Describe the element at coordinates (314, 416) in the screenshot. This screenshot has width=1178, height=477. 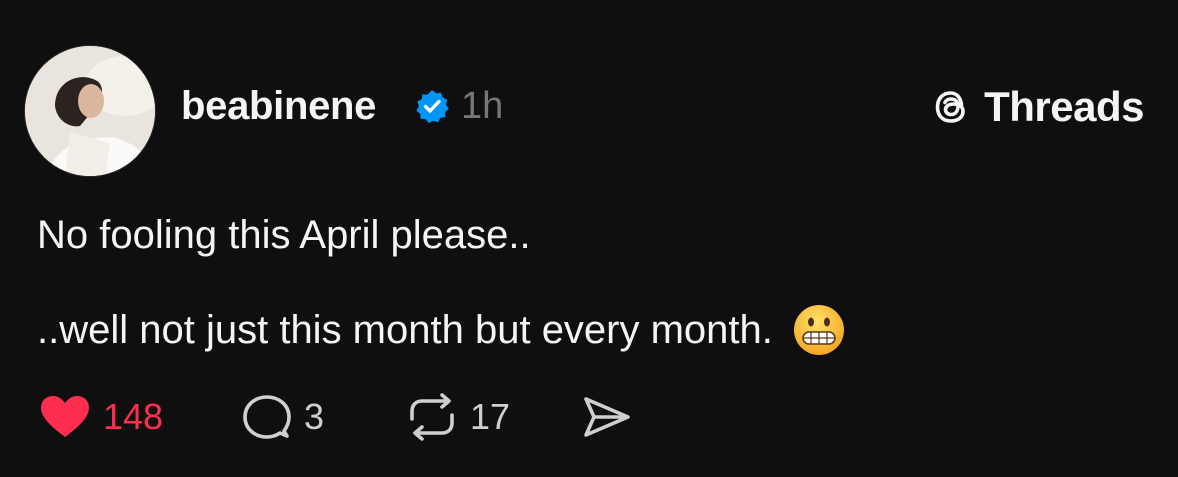
I see `reply-count: 3` at that location.